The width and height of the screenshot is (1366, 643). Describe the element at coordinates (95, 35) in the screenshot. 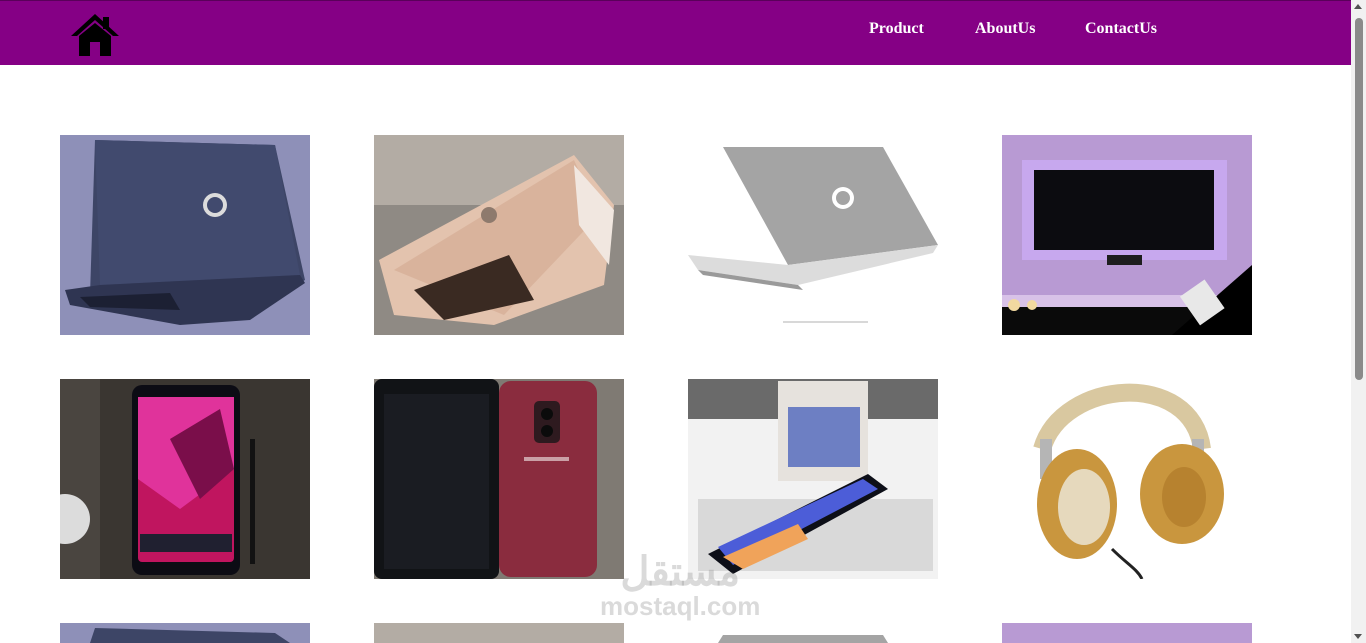

I see `home-icon` at that location.